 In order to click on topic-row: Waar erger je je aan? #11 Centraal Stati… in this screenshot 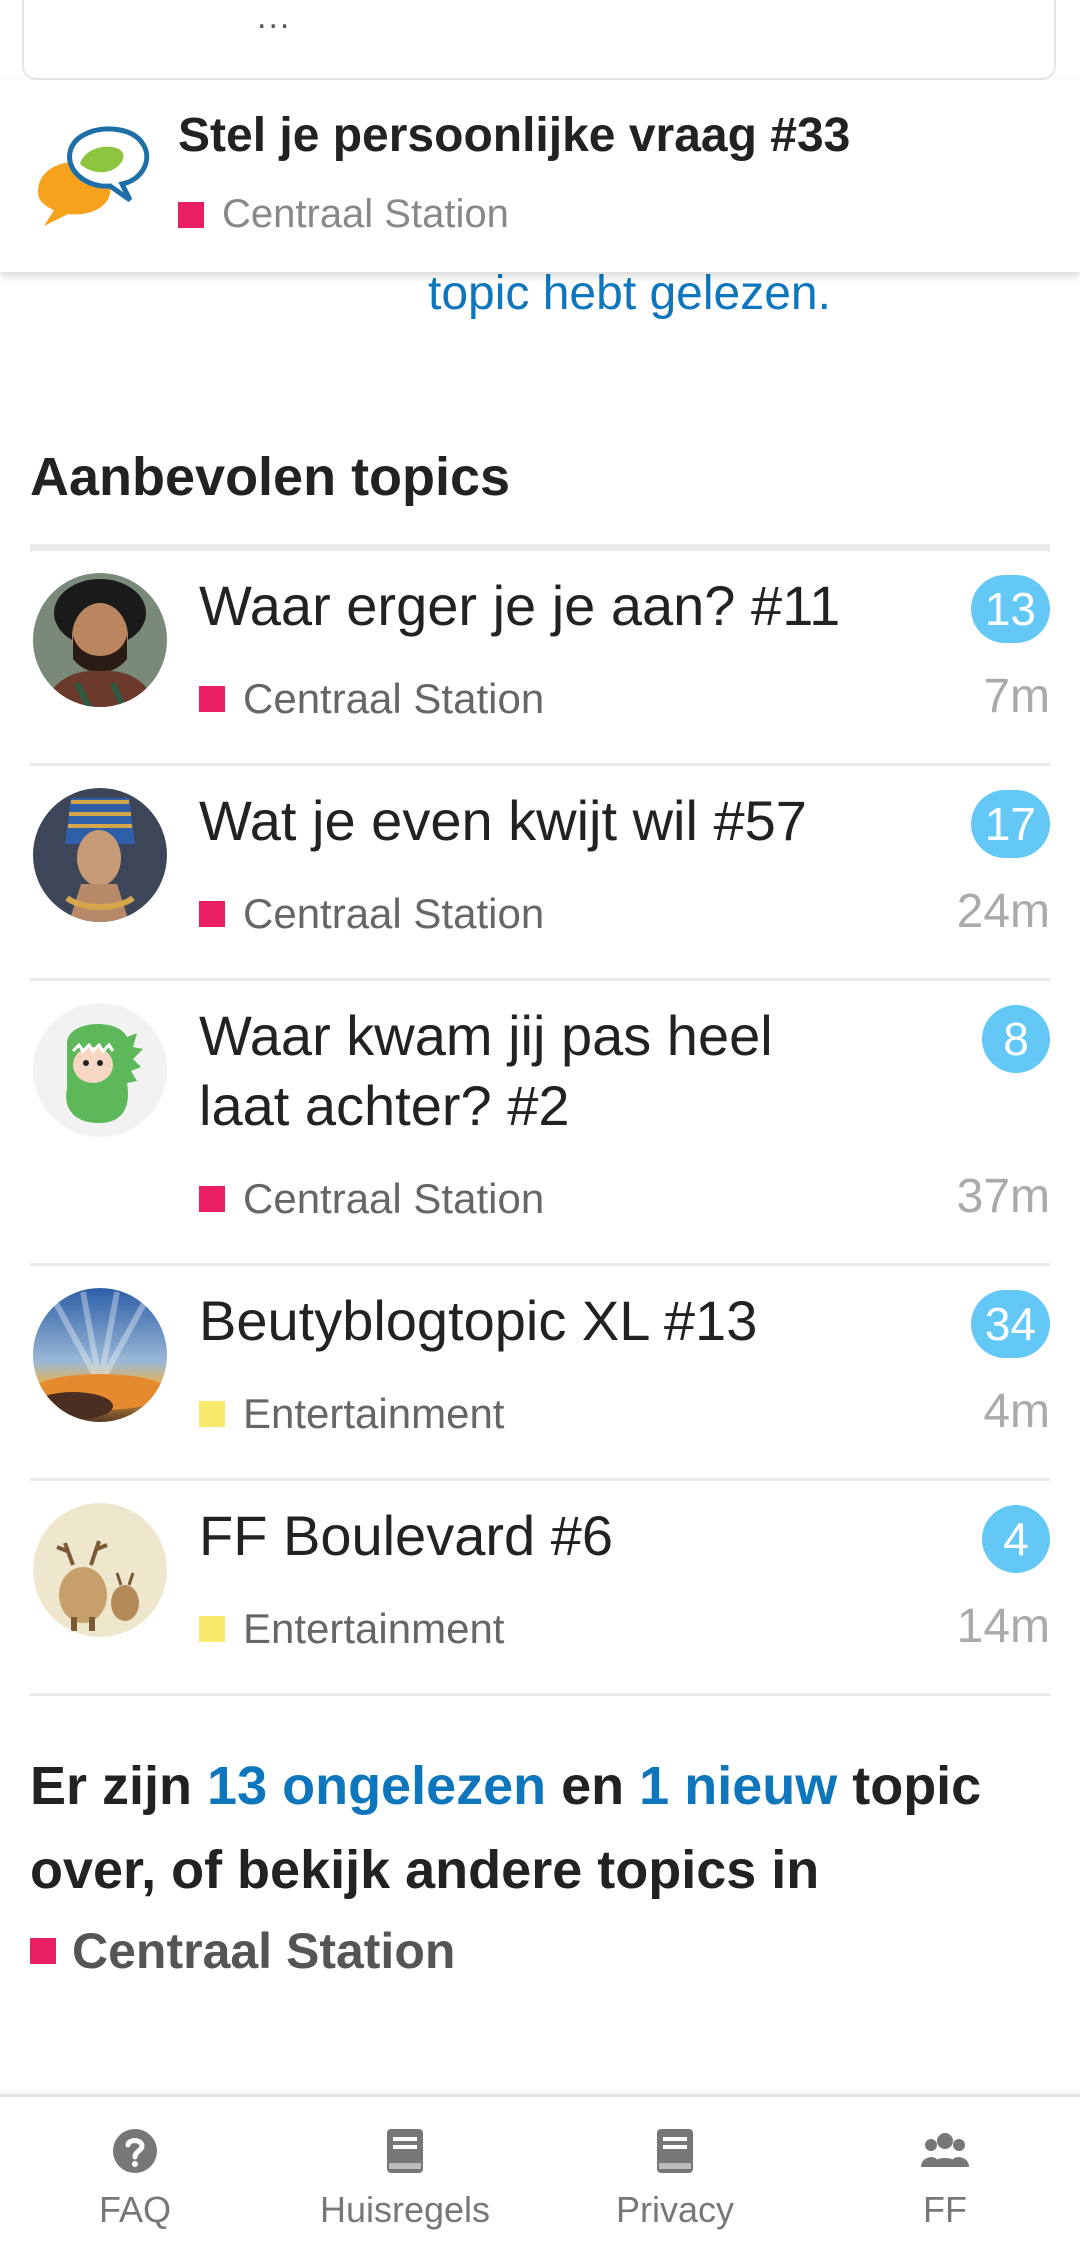, I will do `click(540, 658)`.